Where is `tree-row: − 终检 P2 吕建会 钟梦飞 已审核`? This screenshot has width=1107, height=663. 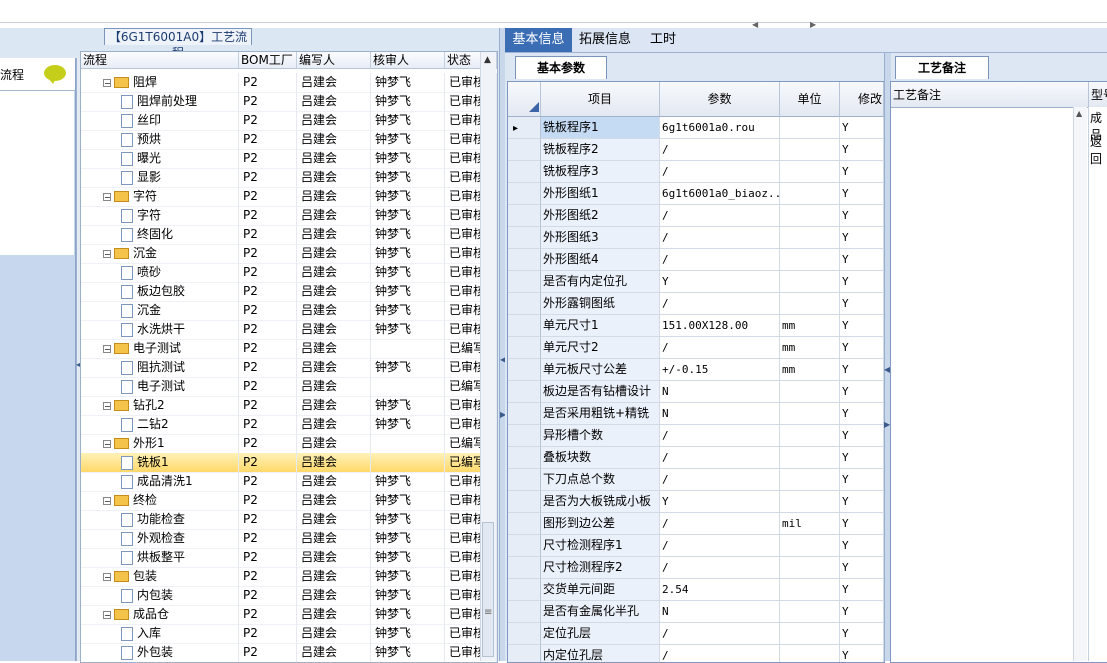 tree-row: − 终检 P2 吕建会 钟梦飞 已审核 is located at coordinates (289, 501).